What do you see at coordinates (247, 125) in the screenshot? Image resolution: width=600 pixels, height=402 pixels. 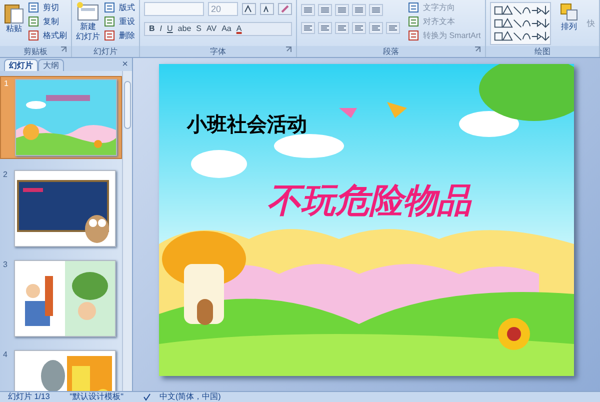 I see `slide-subtitle: 小班社会活动` at bounding box center [247, 125].